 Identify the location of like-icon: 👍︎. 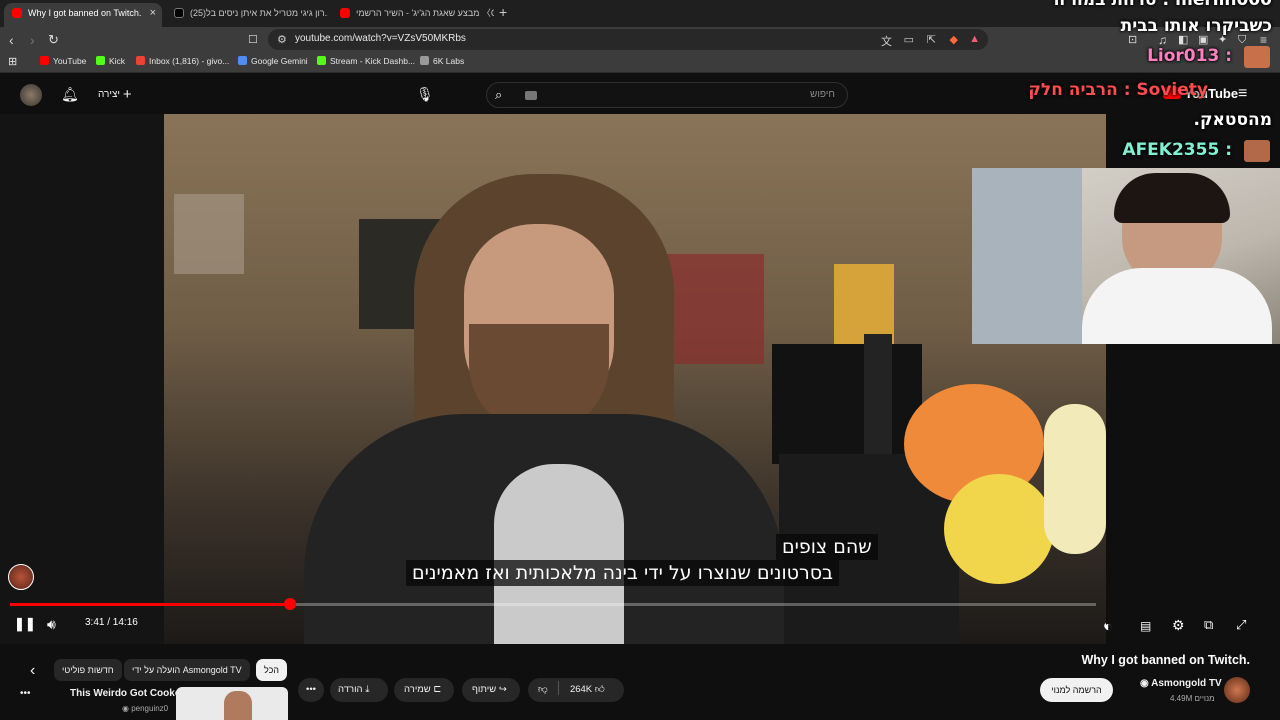
(600, 689).